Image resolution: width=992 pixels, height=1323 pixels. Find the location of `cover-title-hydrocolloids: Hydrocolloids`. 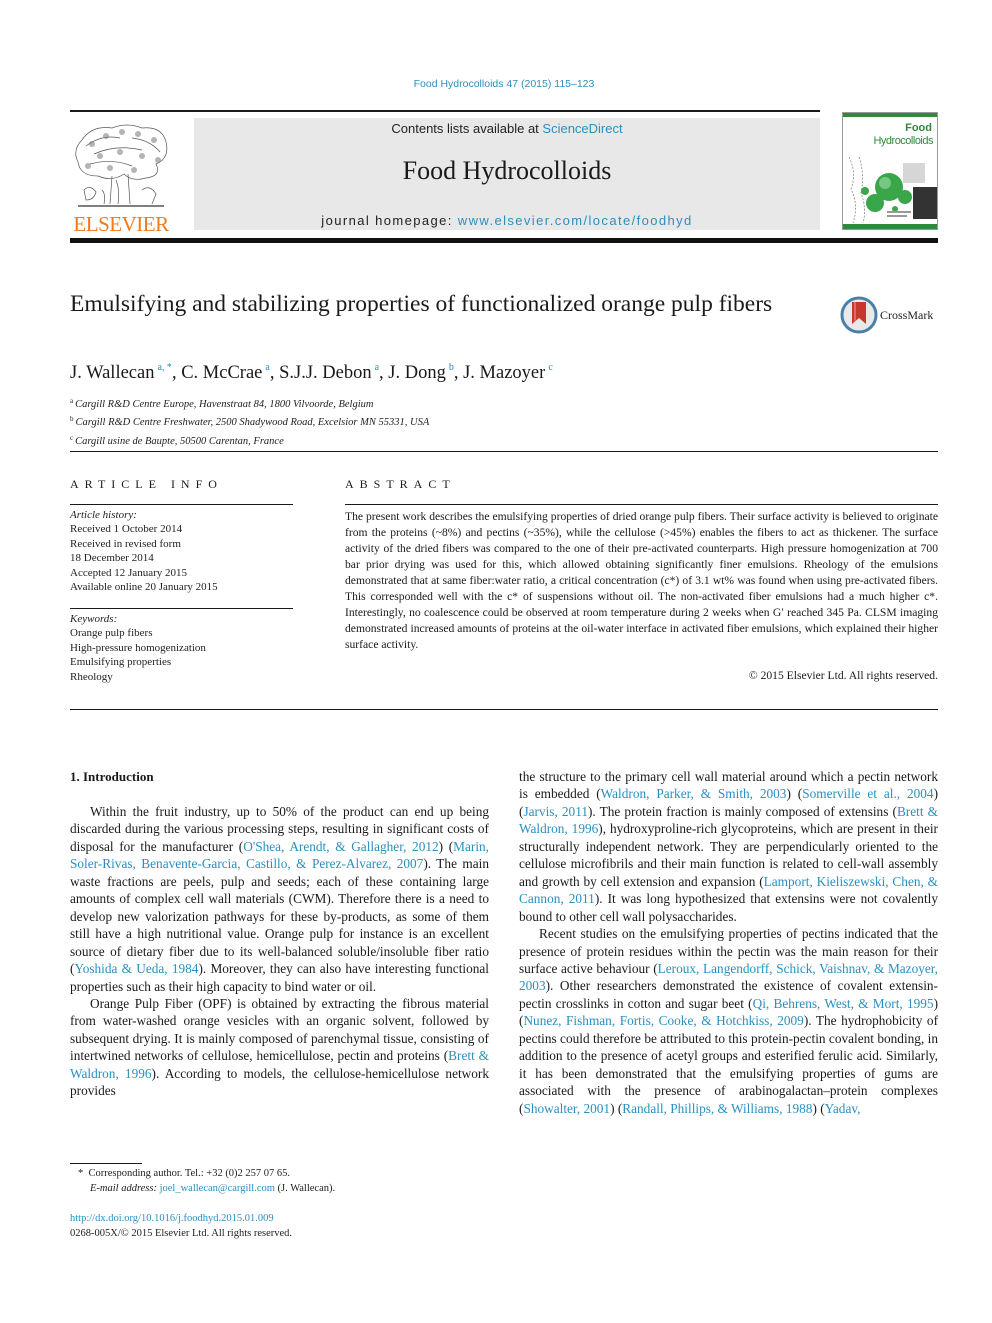

cover-title-hydrocolloids: Hydrocolloids is located at coordinates (903, 141).